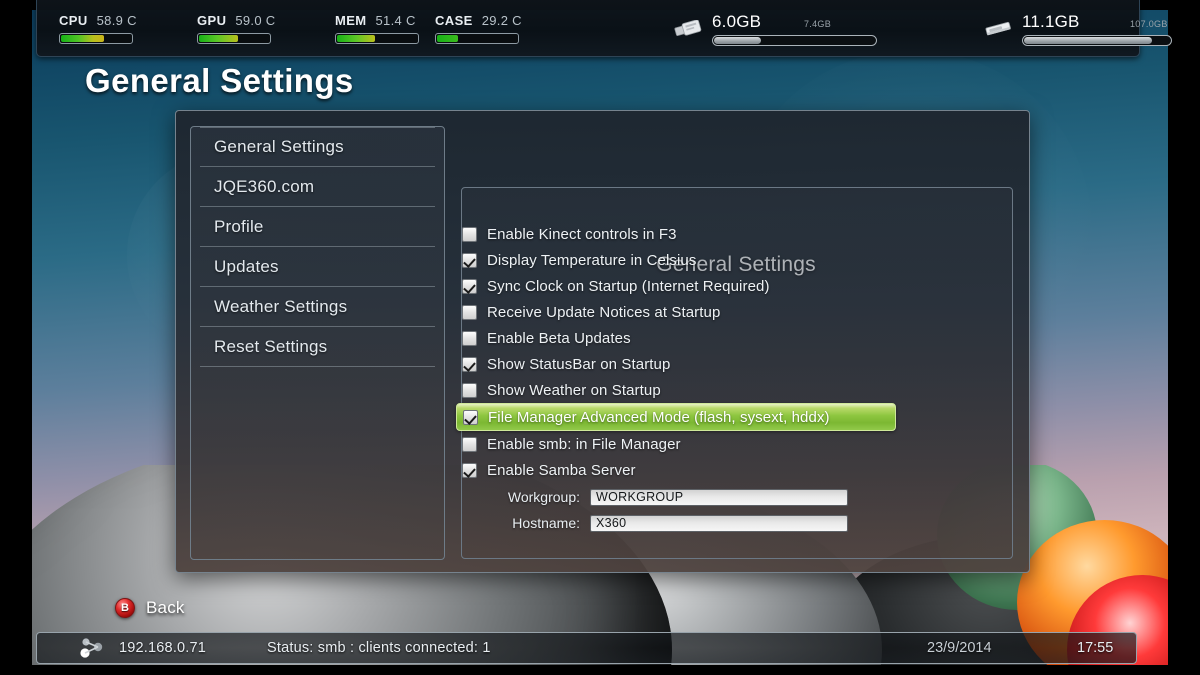  I want to click on field-row-hostname: Hostname:, so click(676, 523).